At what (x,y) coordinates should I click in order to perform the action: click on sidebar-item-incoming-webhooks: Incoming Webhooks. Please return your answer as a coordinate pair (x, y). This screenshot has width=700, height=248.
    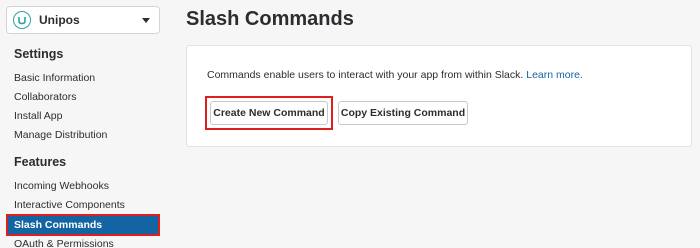
    Looking at the image, I should click on (61, 186).